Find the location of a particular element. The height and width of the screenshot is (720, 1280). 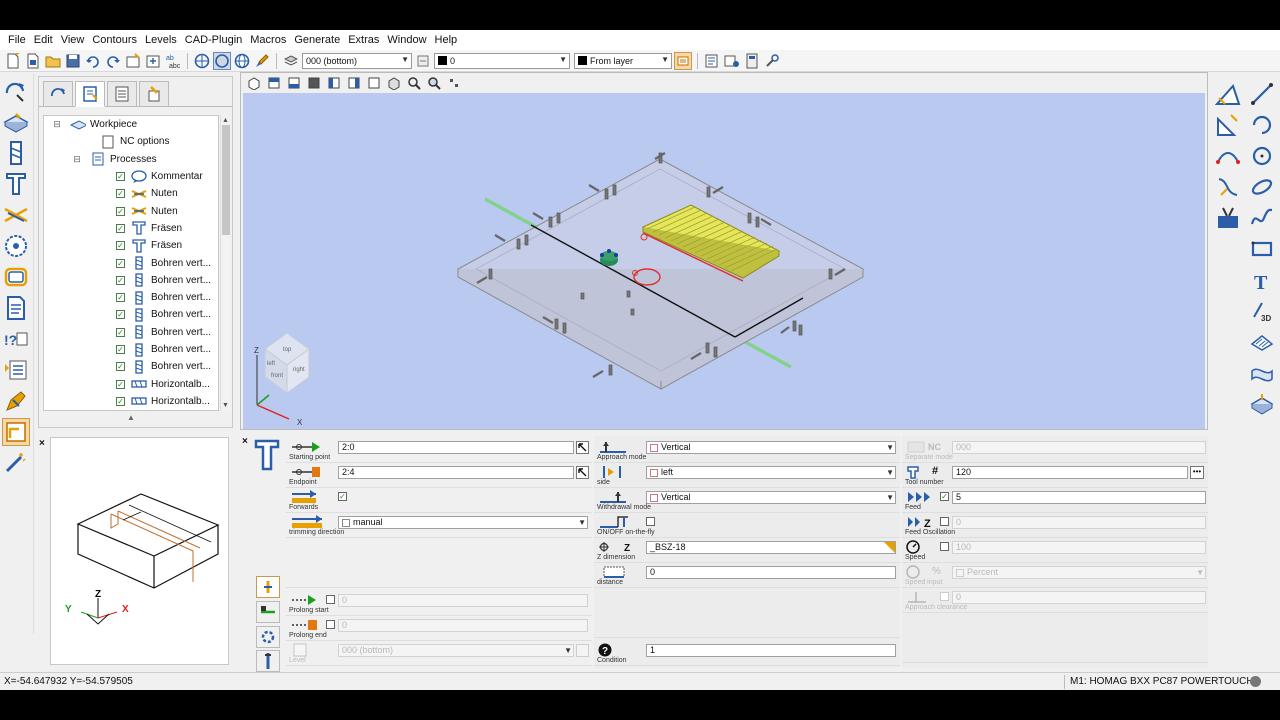

zoom-icon is located at coordinates (414, 83).